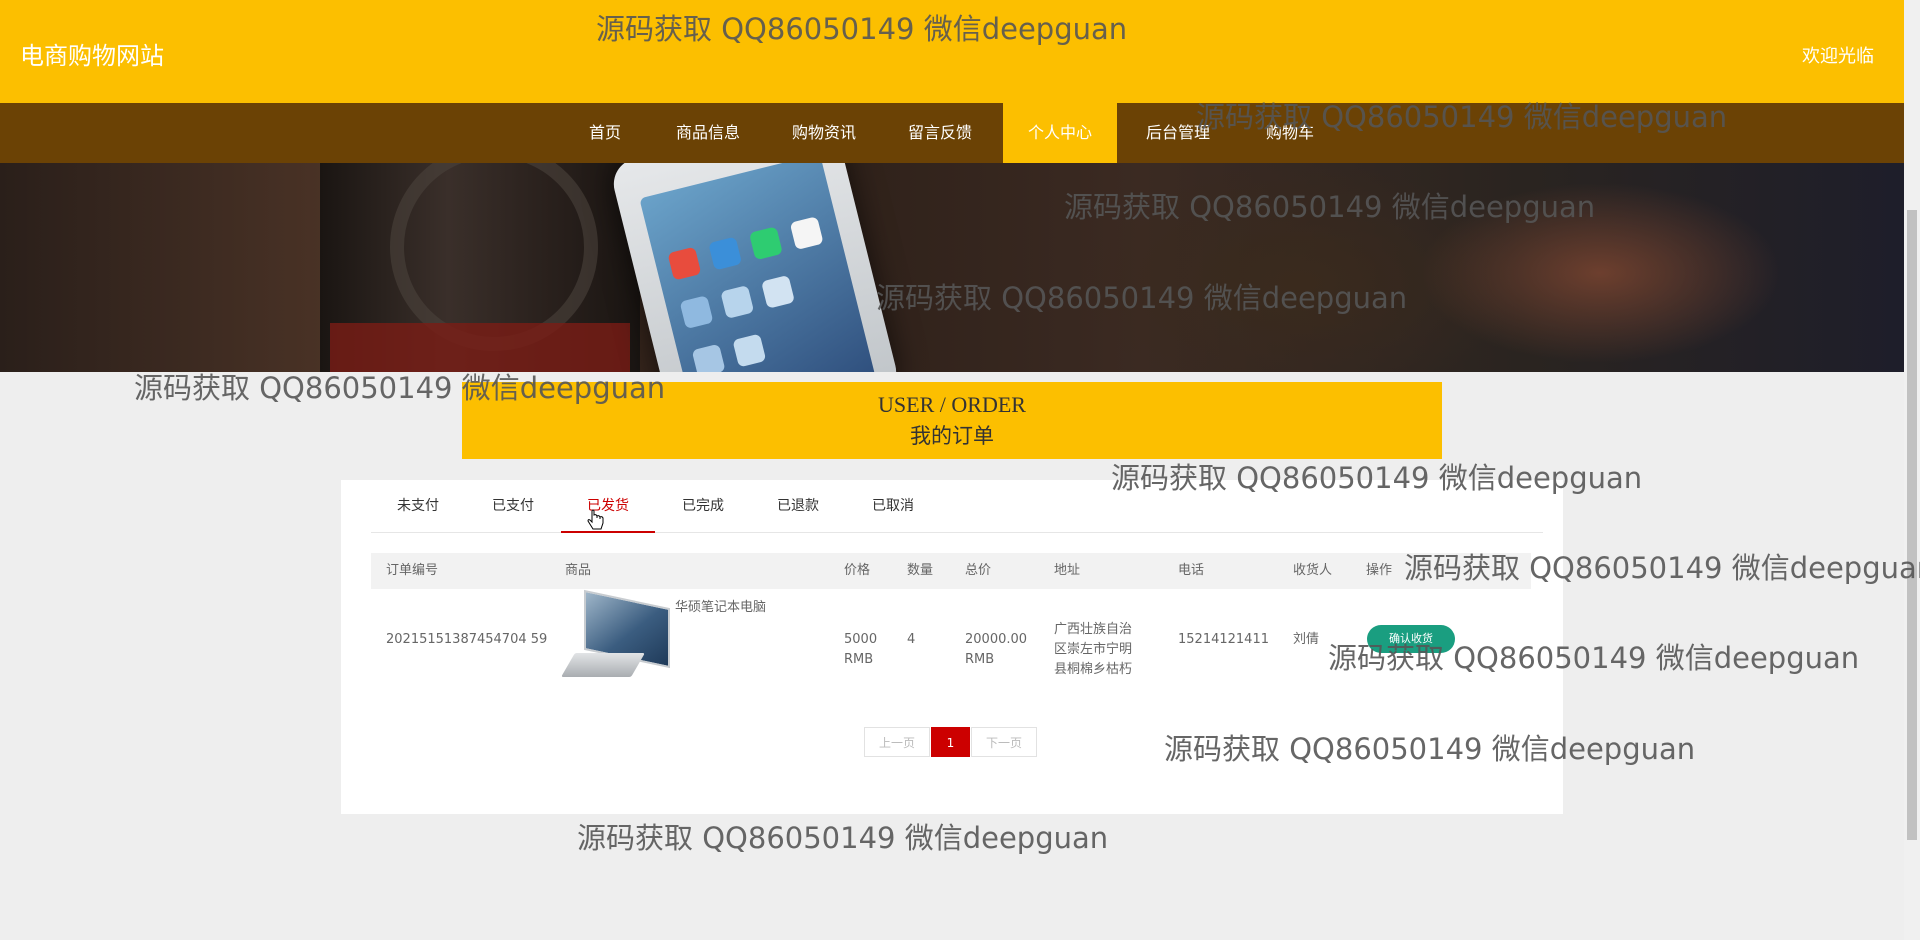 This screenshot has width=1920, height=940. Describe the element at coordinates (952, 436) in the screenshot. I see `section-title-cn: 我的订单` at that location.